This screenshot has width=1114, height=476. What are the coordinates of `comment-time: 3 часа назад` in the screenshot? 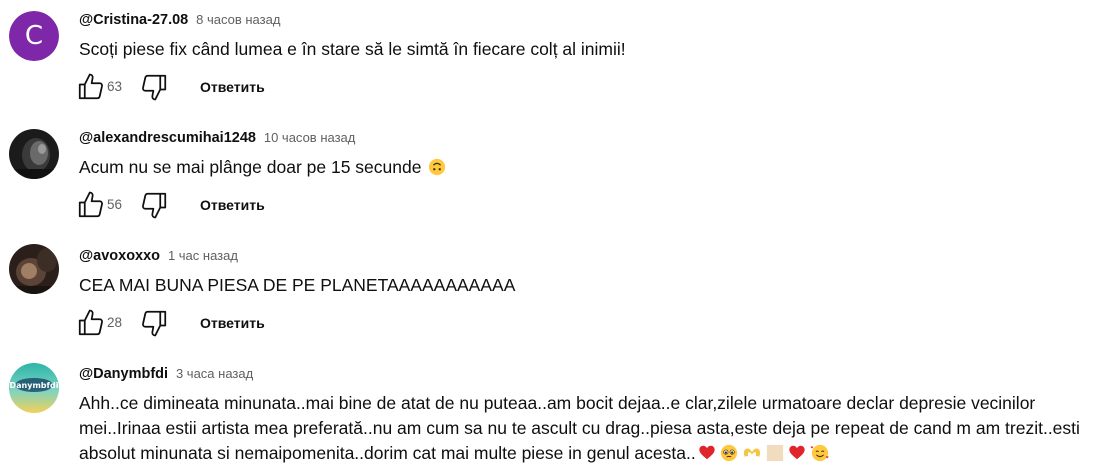 It's located at (214, 373).